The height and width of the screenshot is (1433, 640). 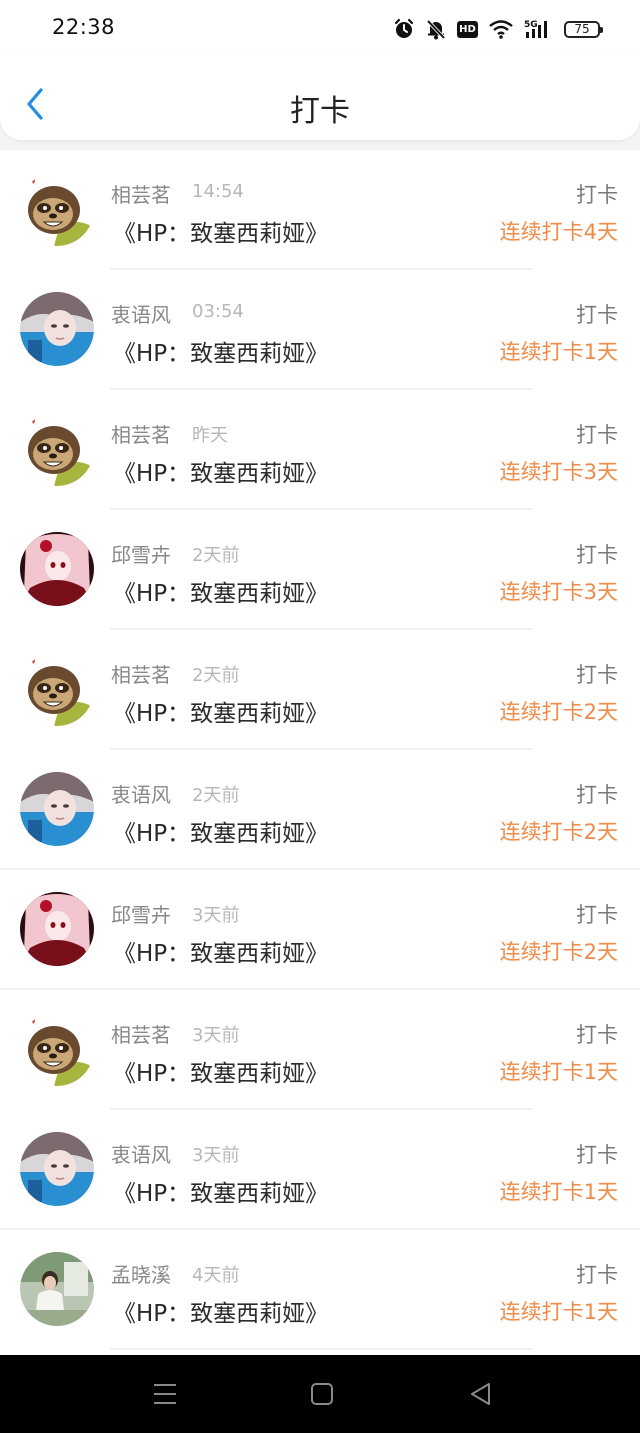 I want to click on checkin-row: 相芸茗 3天前《HP：致塞西莉娅》 打卡连续打卡1天, so click(x=320, y=1050).